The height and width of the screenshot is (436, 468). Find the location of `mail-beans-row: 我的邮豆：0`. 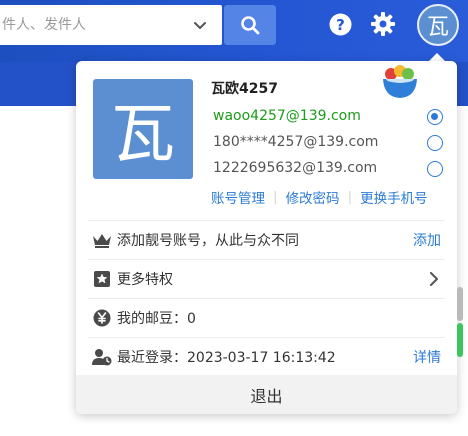

mail-beans-row: 我的邮豆：0 is located at coordinates (266, 317).